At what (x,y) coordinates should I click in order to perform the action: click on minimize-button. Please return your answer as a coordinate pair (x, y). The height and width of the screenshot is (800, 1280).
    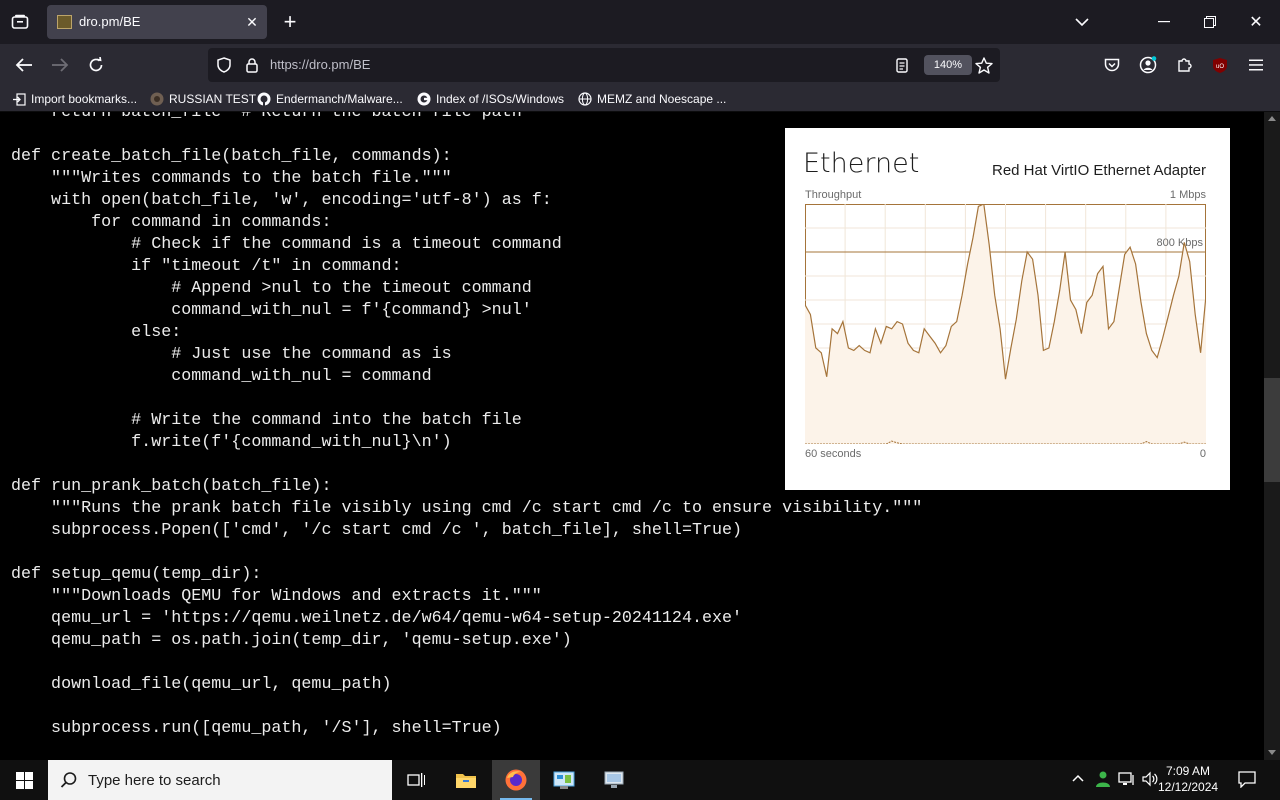
    Looking at the image, I should click on (1164, 22).